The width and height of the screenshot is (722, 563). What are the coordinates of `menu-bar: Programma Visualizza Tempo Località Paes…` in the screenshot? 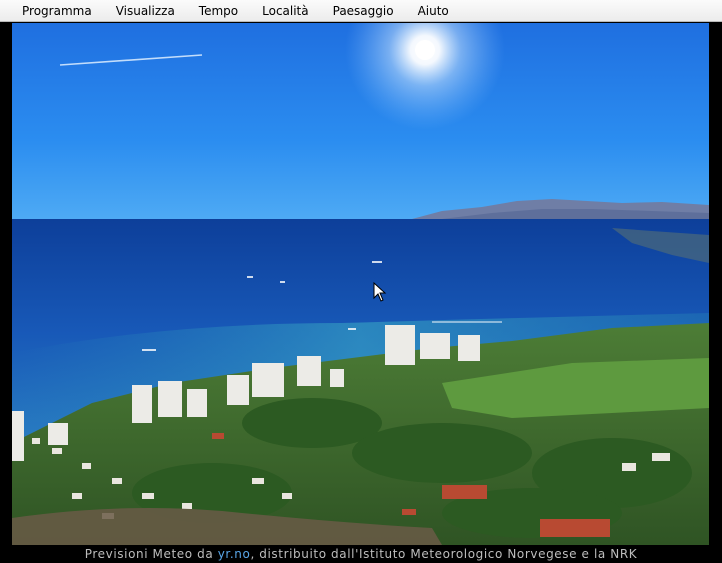 It's located at (361, 11).